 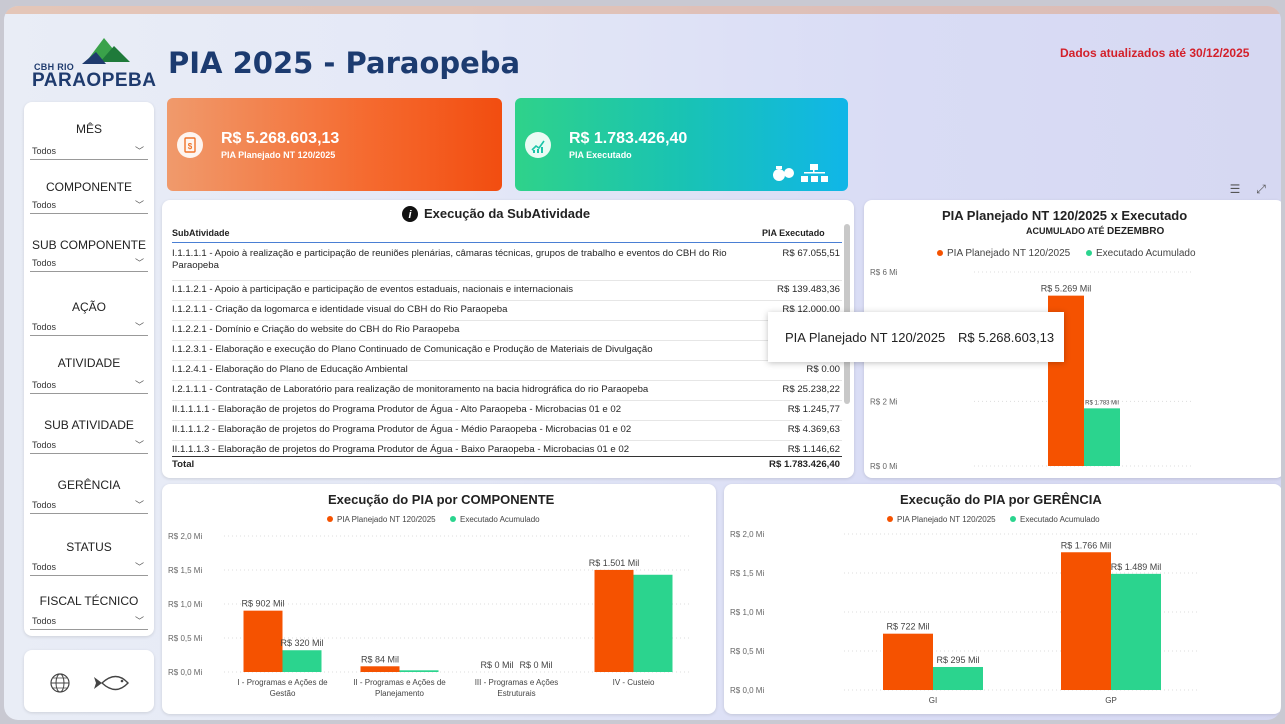 What do you see at coordinates (89, 255) in the screenshot?
I see `filter-sub-componente: SUB COMPONENTE Todos ﹀` at bounding box center [89, 255].